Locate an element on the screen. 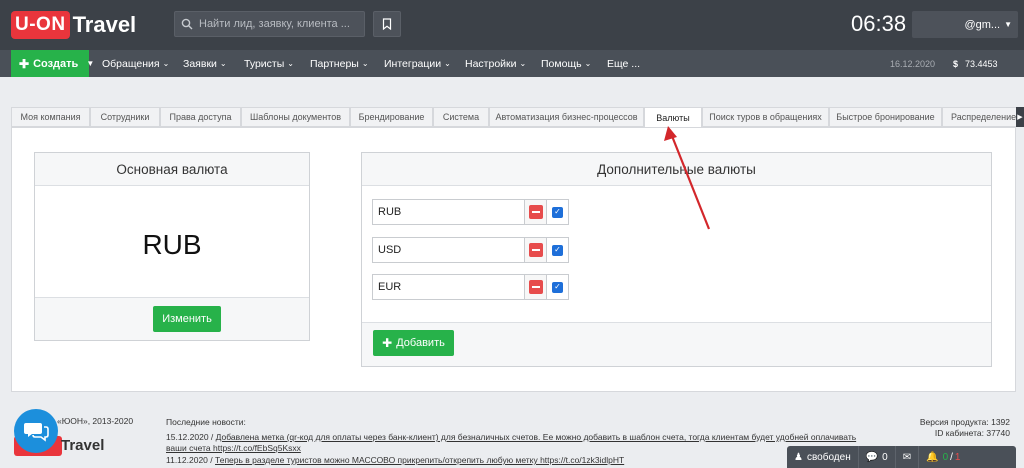 This screenshot has height=468, width=1024. news-link: ваши счета https://t.co/fEbSq5Ksxx is located at coordinates (233, 448).